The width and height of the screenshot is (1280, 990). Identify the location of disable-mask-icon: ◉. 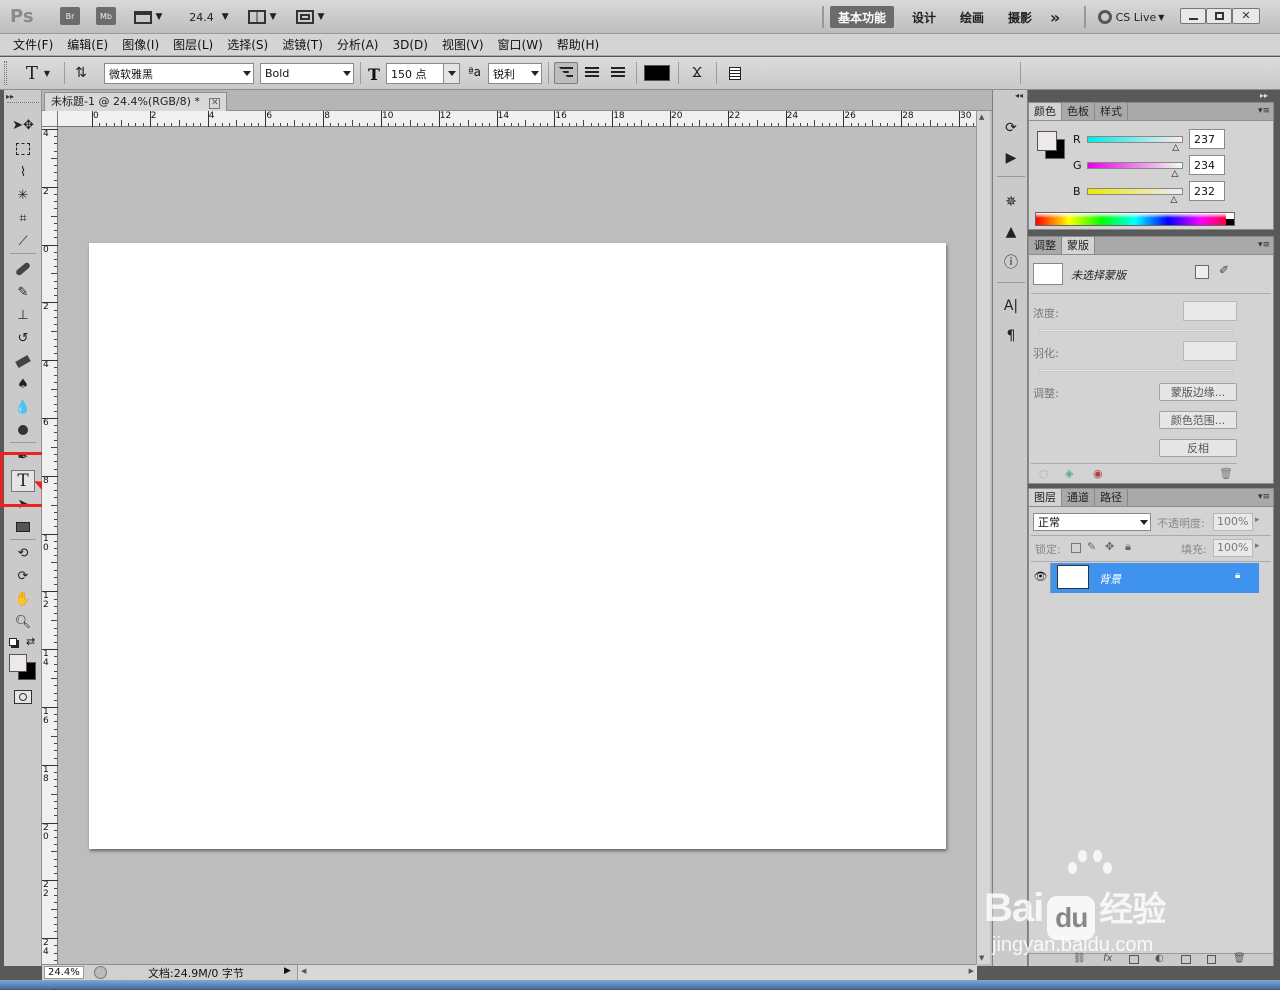
(1098, 473).